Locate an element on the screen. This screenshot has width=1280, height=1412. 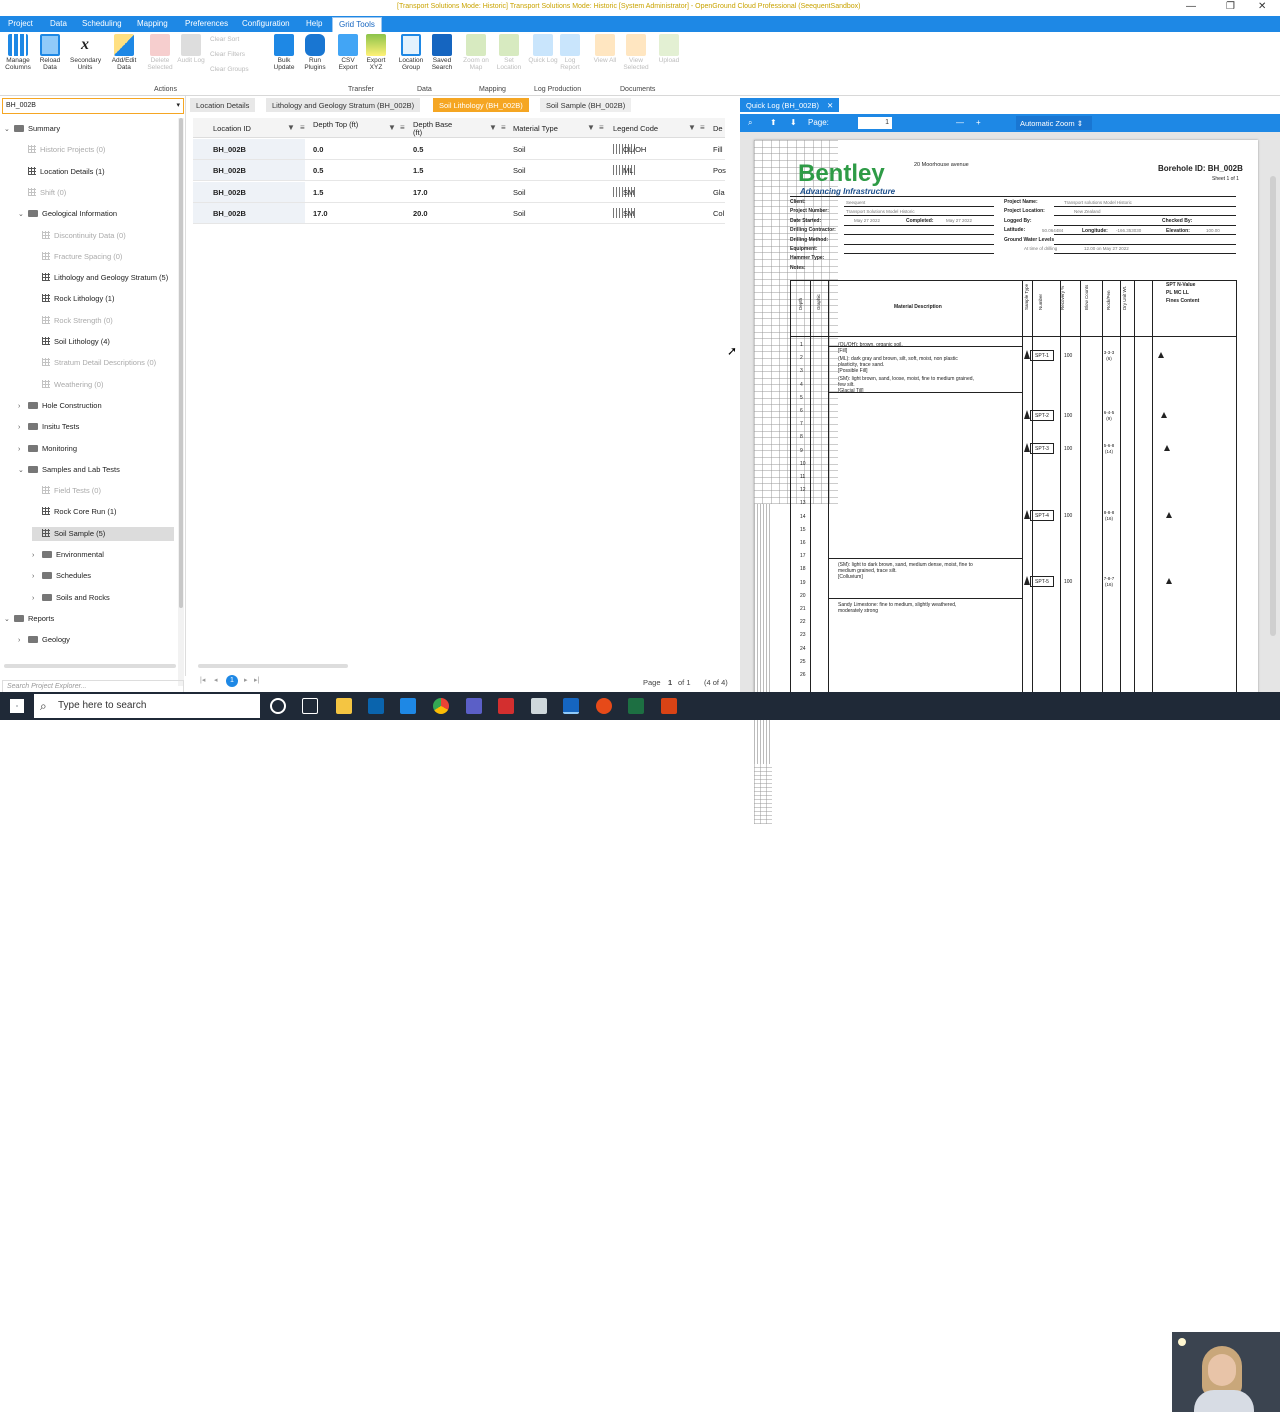
tree-item: Rock Core Run (1) is located at coordinates (74, 512).